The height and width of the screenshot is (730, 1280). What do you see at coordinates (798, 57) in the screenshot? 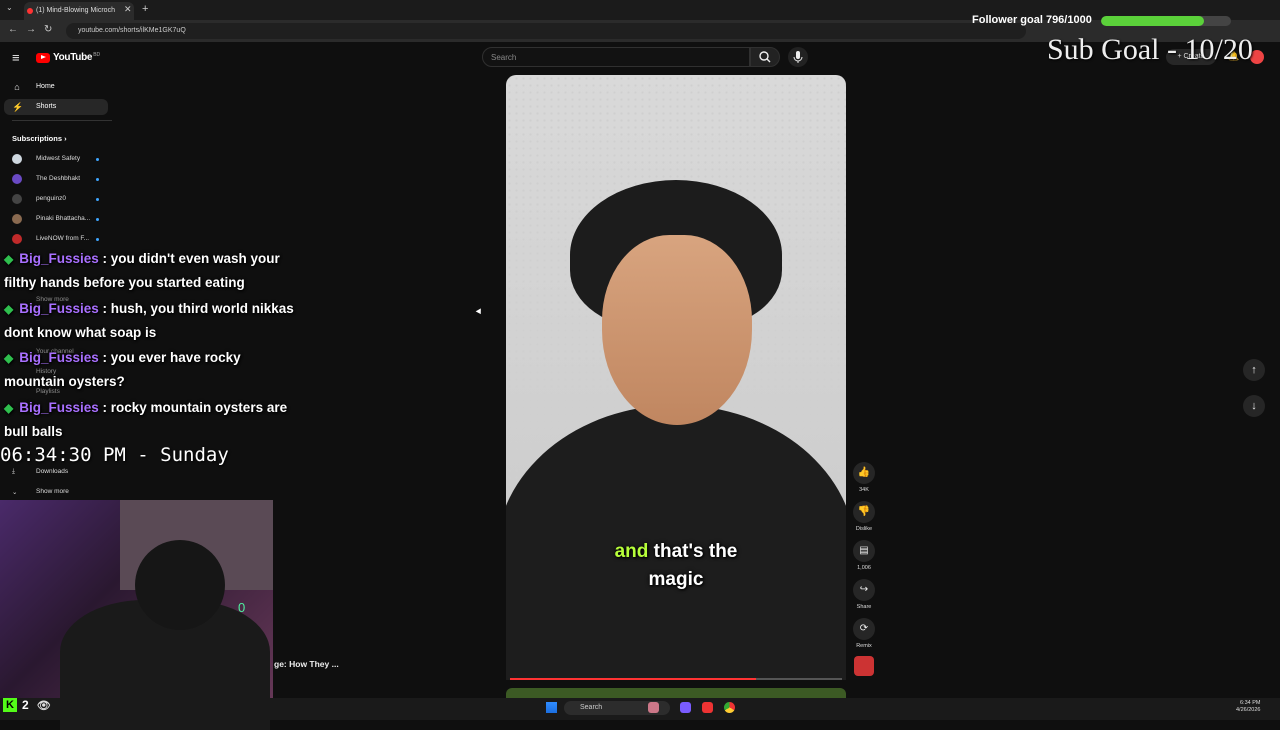
I see `voice-search-button` at bounding box center [798, 57].